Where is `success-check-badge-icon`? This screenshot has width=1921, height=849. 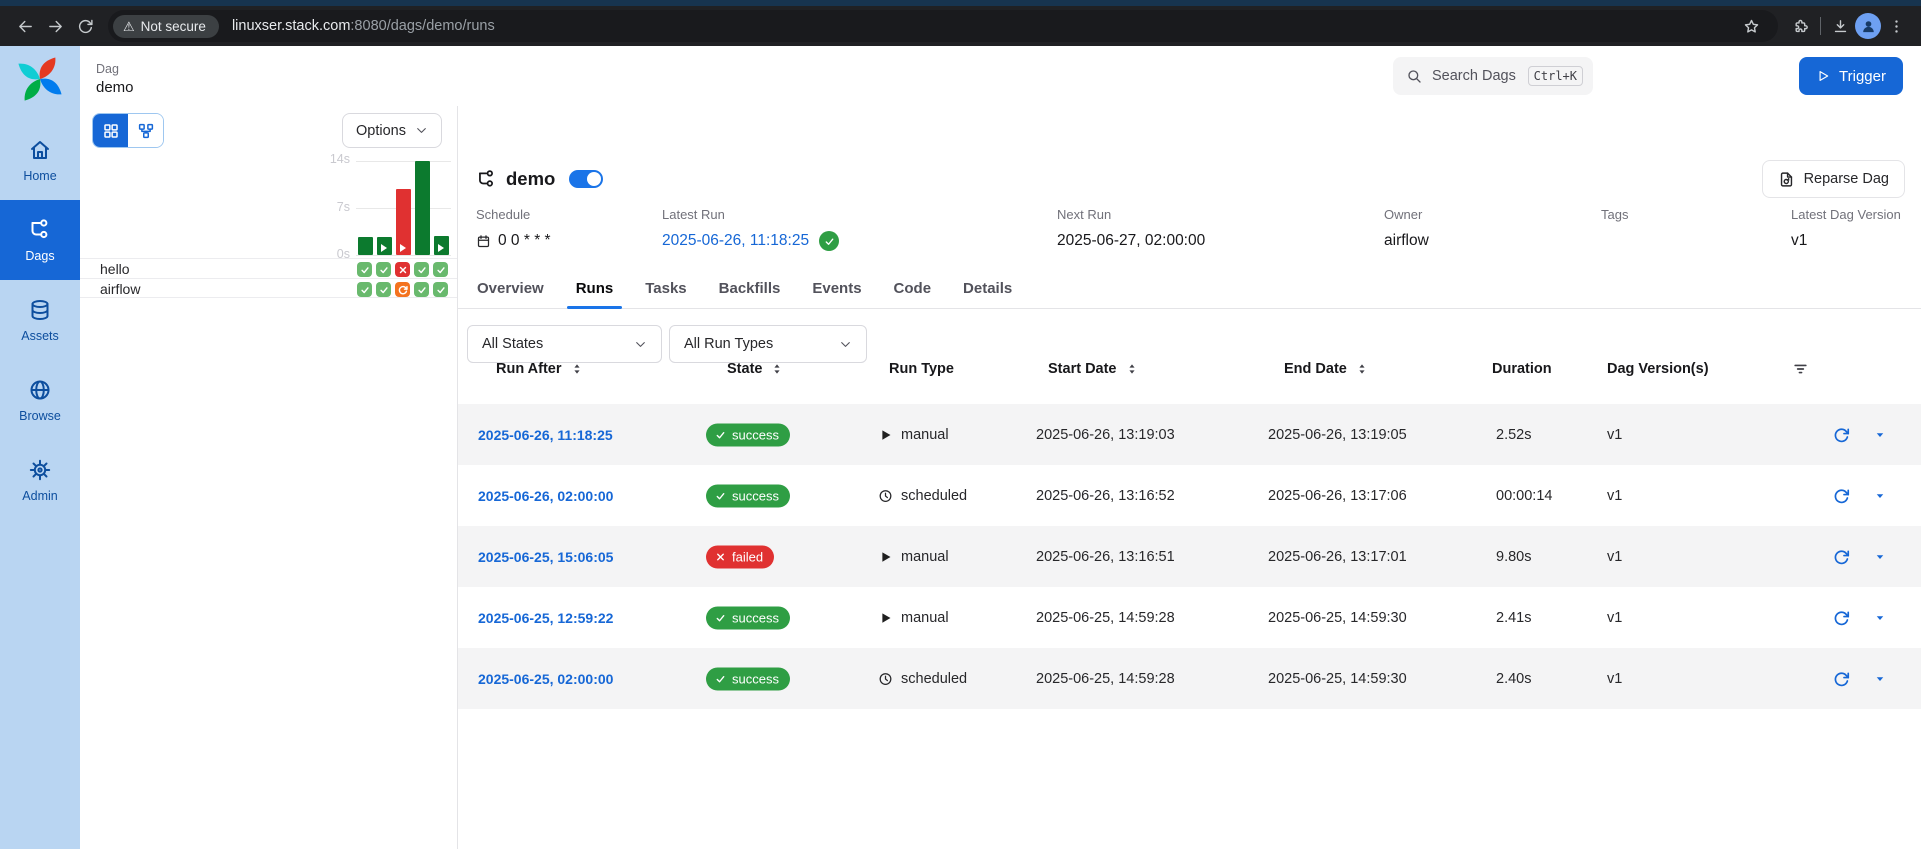
success-check-badge-icon is located at coordinates (829, 241).